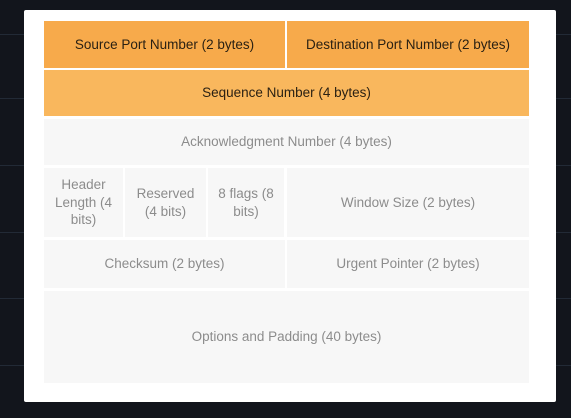 Image resolution: width=571 pixels, height=418 pixels. What do you see at coordinates (408, 44) in the screenshot?
I see `destination-port-field: Destination Port Number (2 bytes)` at bounding box center [408, 44].